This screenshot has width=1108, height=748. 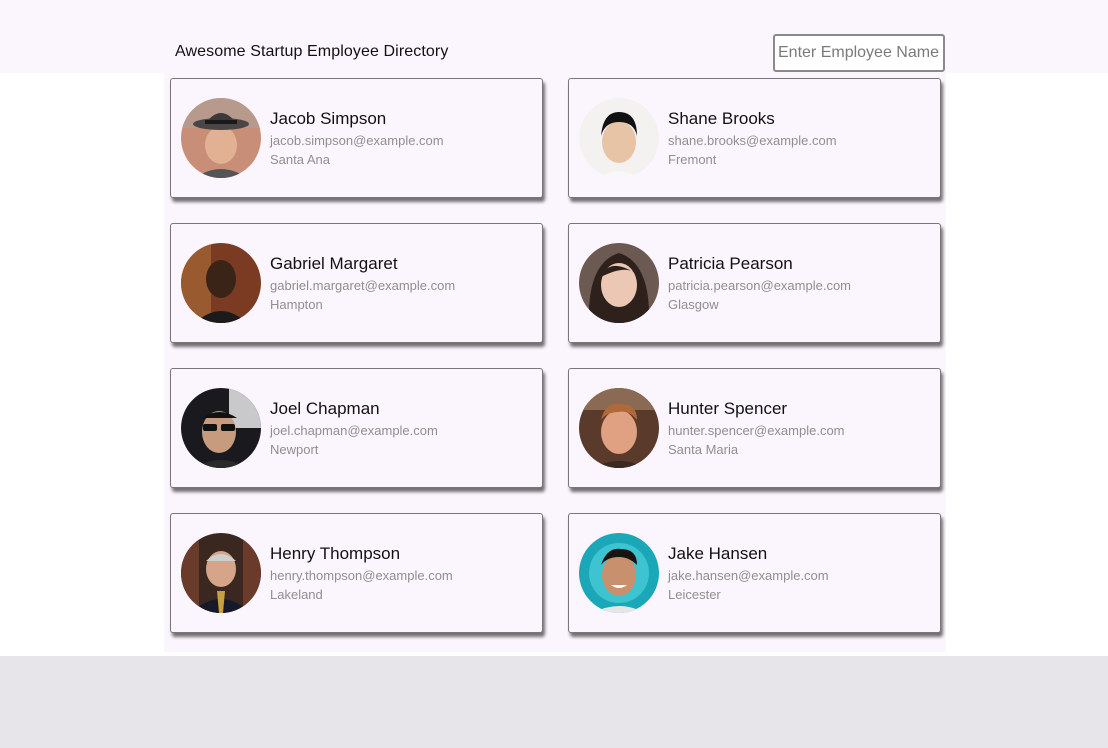 I want to click on employee-email: joel.chapman@example.com, so click(x=354, y=430).